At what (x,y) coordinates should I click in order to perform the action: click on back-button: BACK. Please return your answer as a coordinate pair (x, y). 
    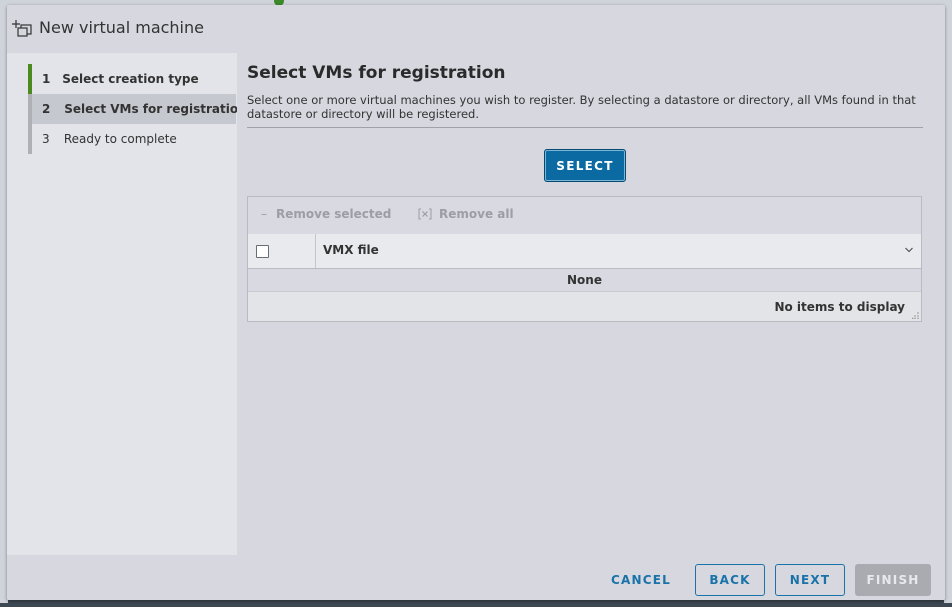
    Looking at the image, I should click on (730, 580).